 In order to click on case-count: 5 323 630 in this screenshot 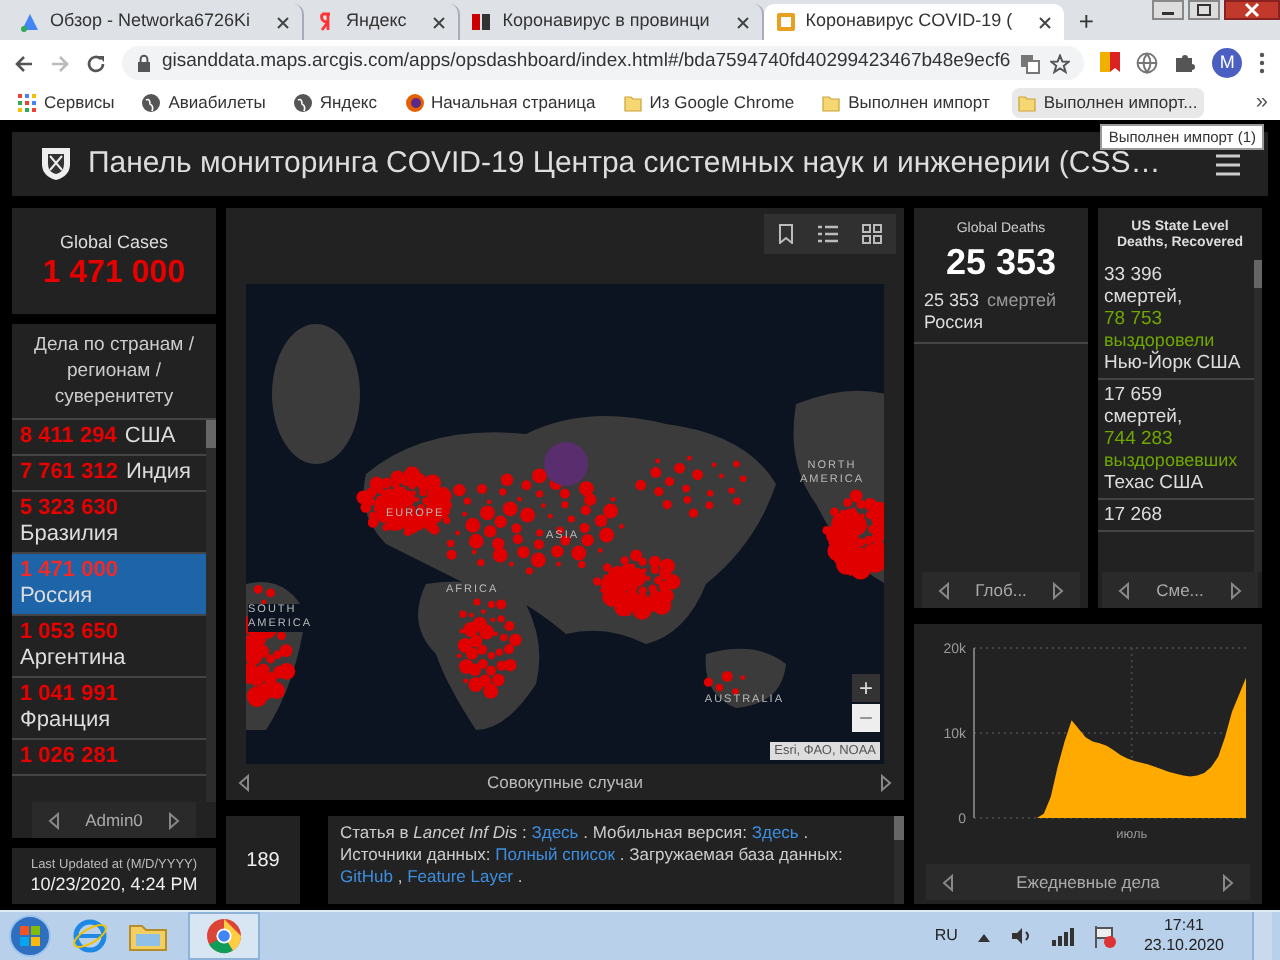, I will do `click(69, 509)`.